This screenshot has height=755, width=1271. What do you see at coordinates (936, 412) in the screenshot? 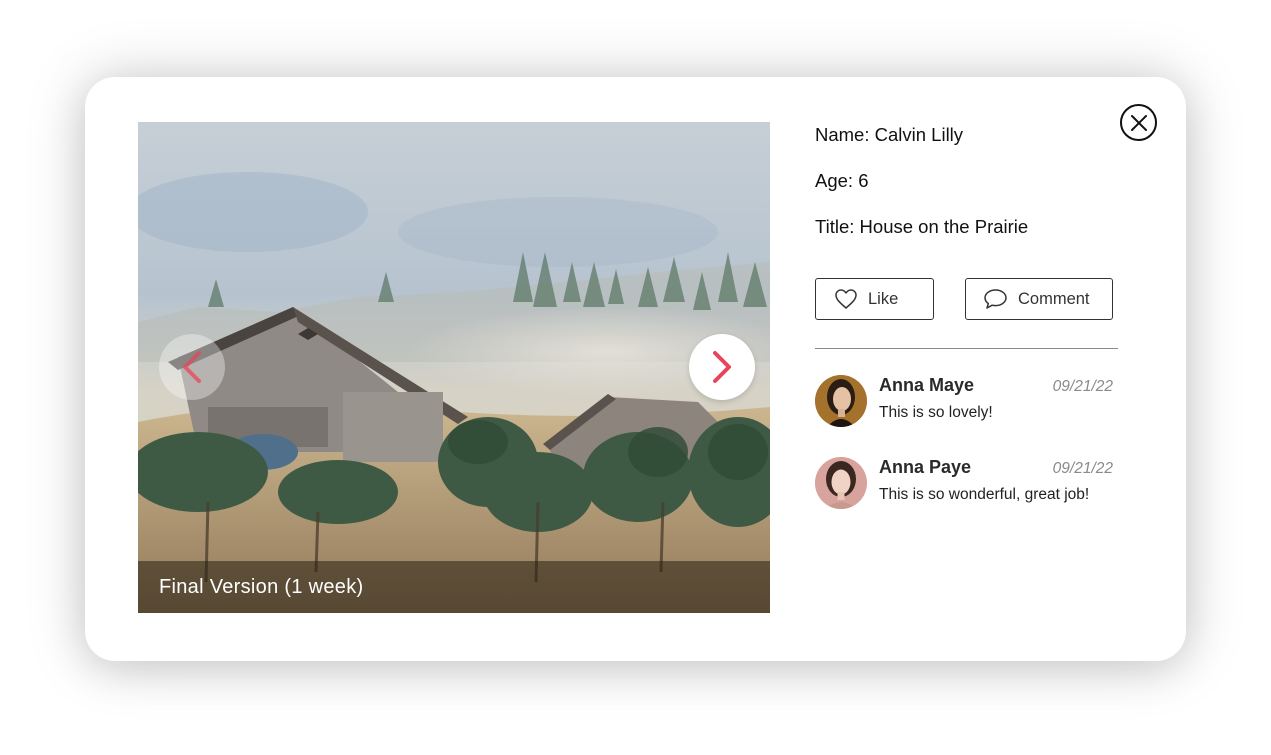
I see `comment-text: This is so lovely!` at bounding box center [936, 412].